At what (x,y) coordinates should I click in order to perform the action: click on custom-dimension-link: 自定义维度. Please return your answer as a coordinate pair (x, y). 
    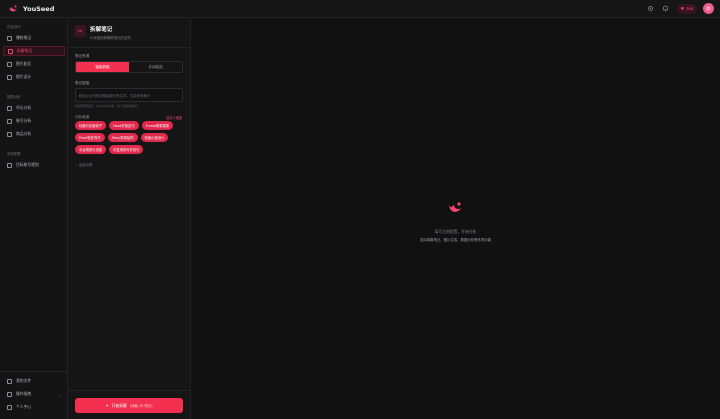
    Looking at the image, I should click on (174, 117).